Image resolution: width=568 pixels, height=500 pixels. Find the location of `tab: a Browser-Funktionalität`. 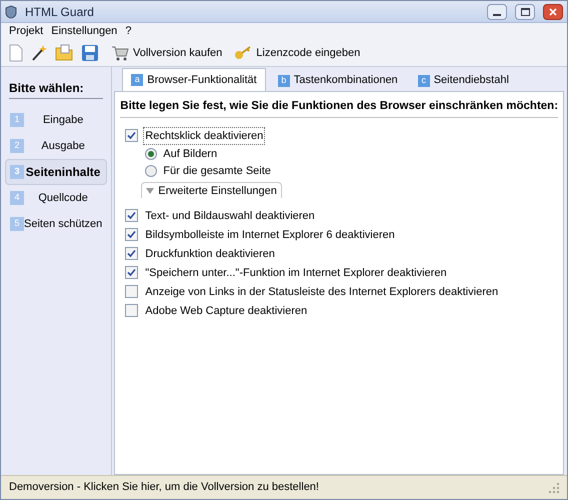

tab: a Browser-Funktionalität is located at coordinates (194, 79).